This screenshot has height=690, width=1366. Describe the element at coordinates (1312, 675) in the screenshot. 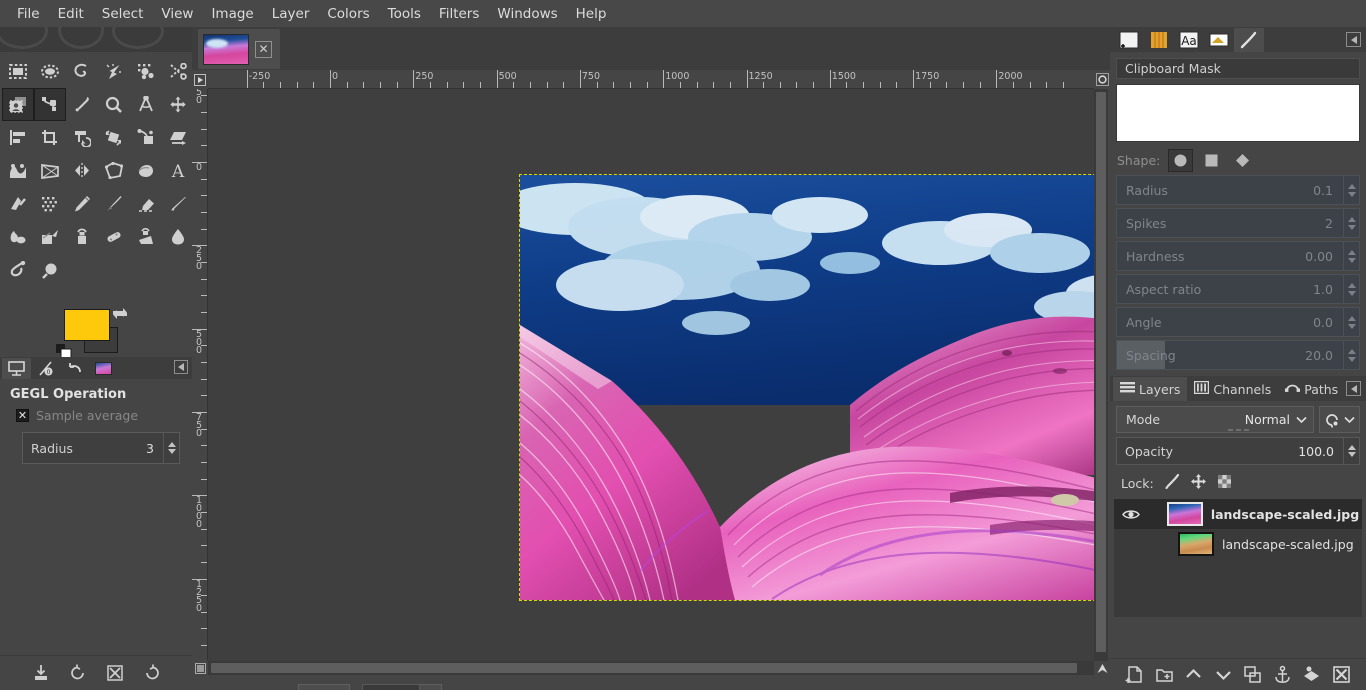

I see `merge-down-icon` at that location.